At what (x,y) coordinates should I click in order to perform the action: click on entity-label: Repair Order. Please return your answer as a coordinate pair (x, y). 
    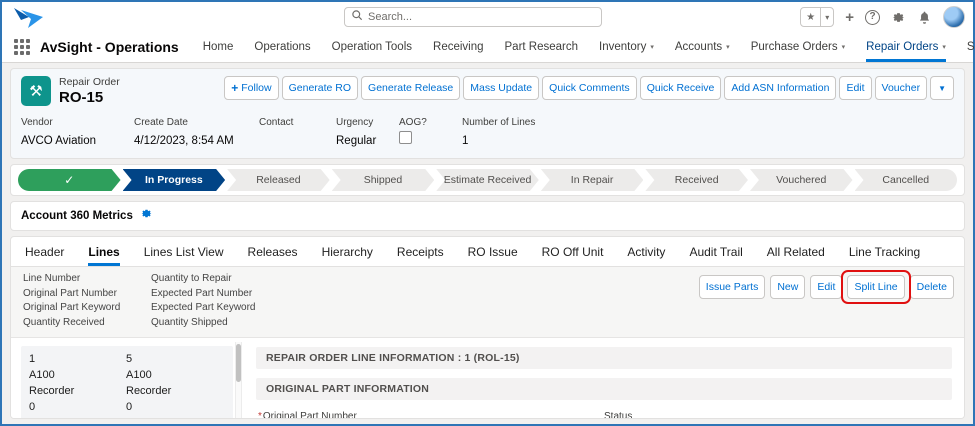
    Looking at the image, I should click on (89, 82).